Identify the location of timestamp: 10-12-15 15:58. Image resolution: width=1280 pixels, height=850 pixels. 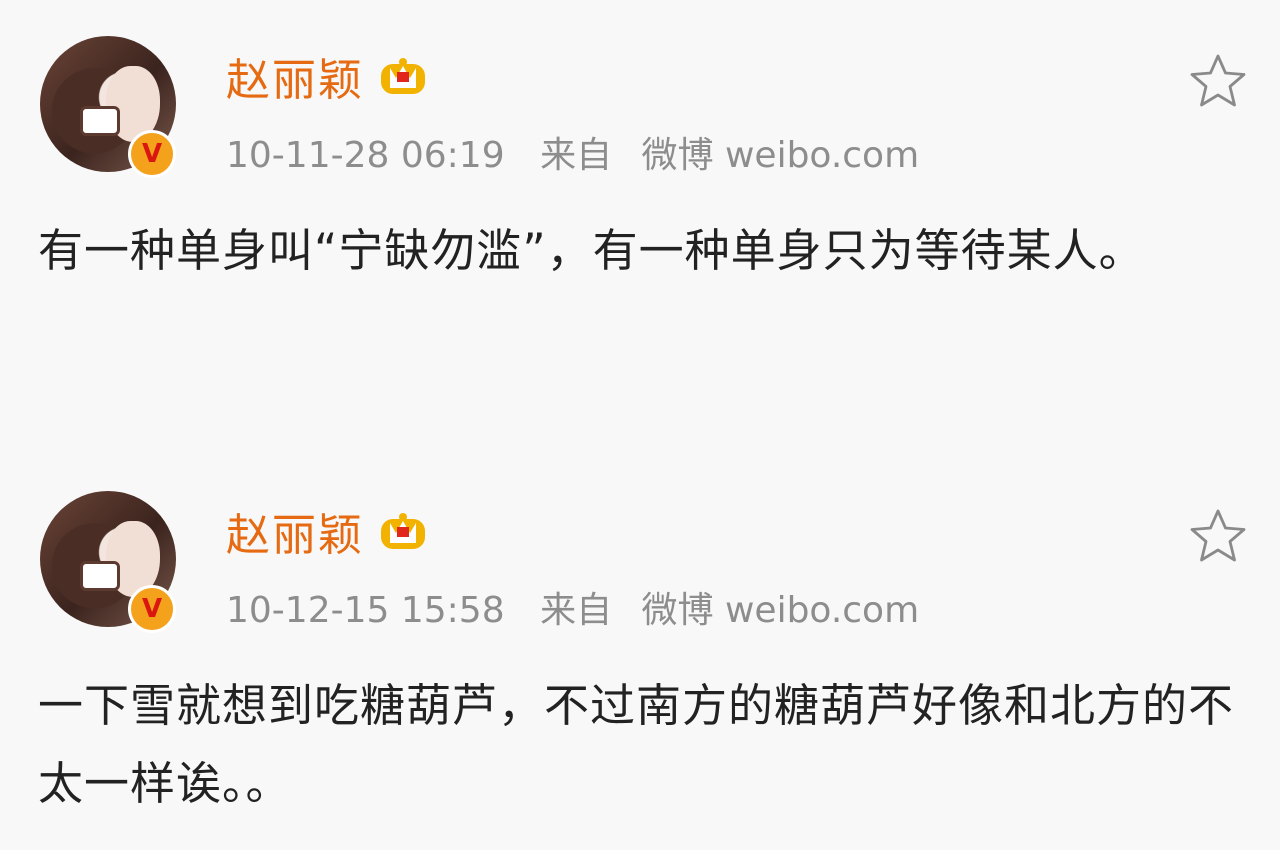
(365, 610).